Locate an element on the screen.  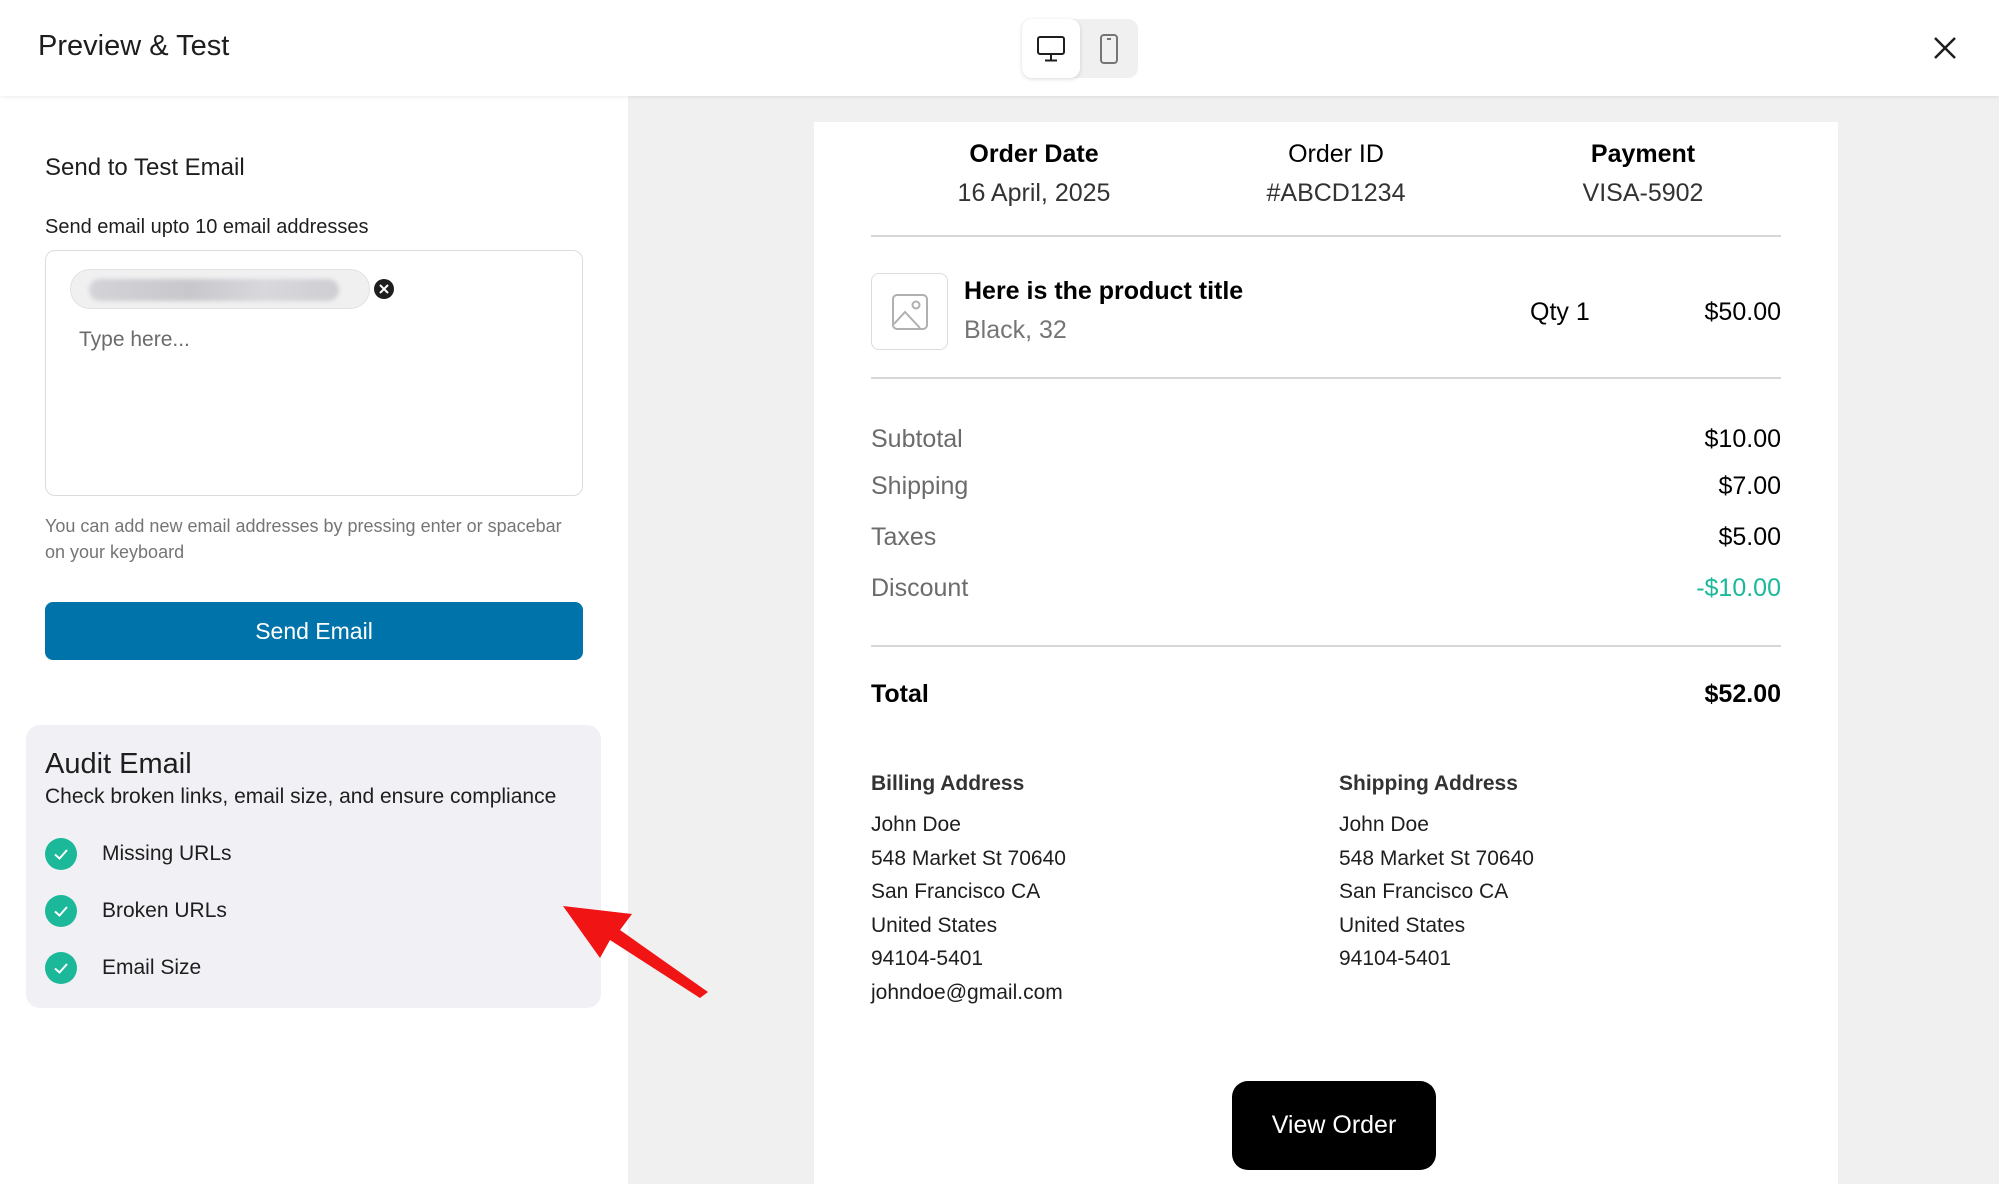
address-line: johndoe@gmail.com is located at coordinates (967, 992).